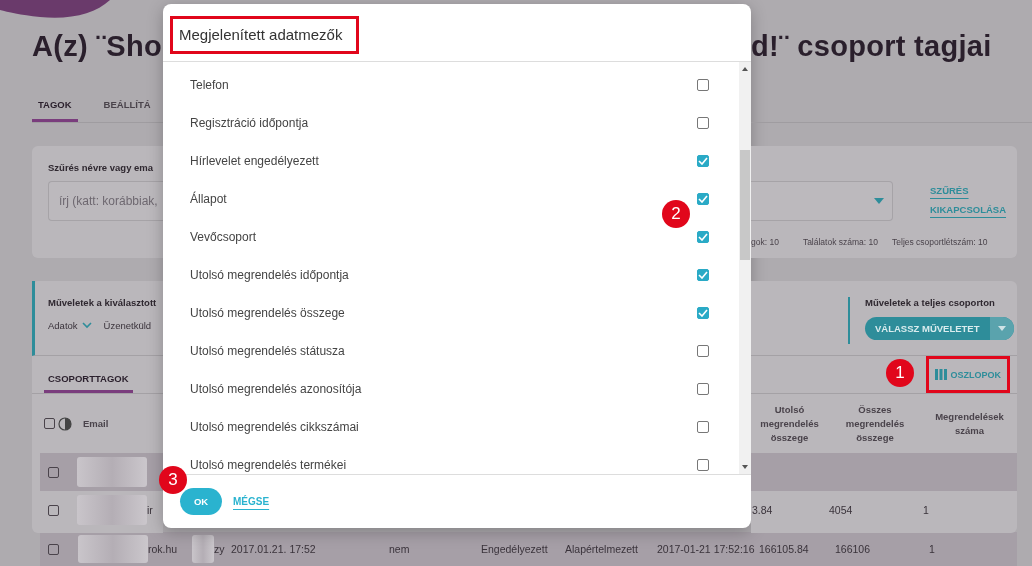 The image size is (1032, 566). What do you see at coordinates (276, 389) in the screenshot?
I see `field-label: Utolsó megrendelés azonosítója` at bounding box center [276, 389].